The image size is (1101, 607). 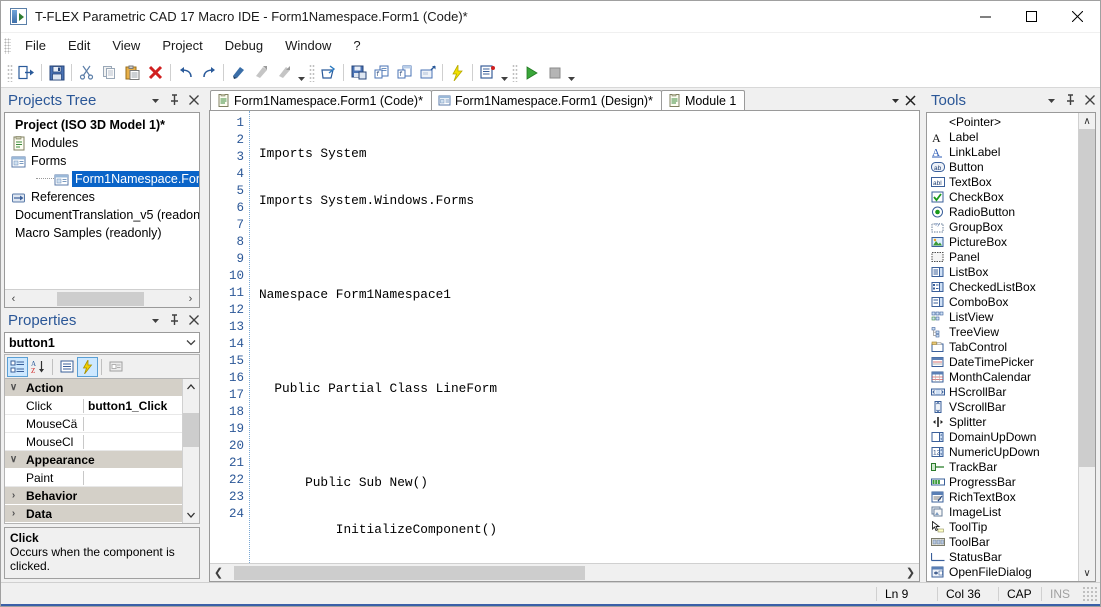 I want to click on tool-item-radiobutton: RadioButton, so click(x=1002, y=211).